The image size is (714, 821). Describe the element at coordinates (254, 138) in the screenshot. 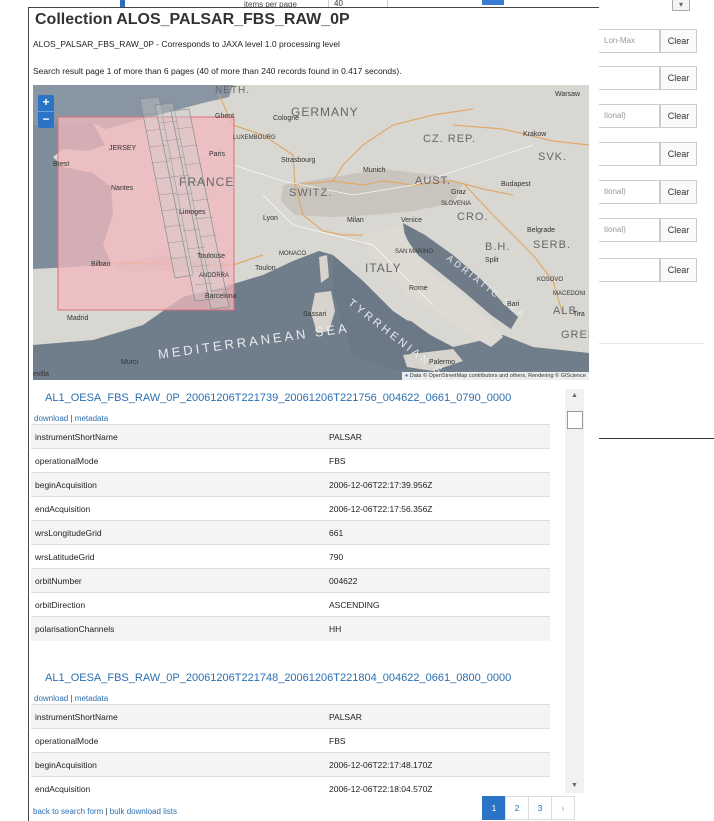

I see `map-label-luxembourg: LUXEMBOURG` at that location.